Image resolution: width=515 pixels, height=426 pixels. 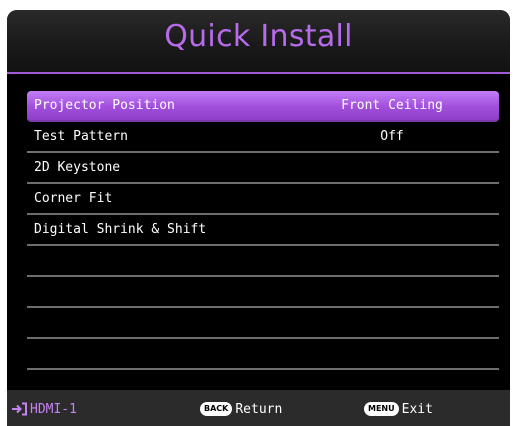 What do you see at coordinates (19, 409) in the screenshot?
I see `input-source-icon` at bounding box center [19, 409].